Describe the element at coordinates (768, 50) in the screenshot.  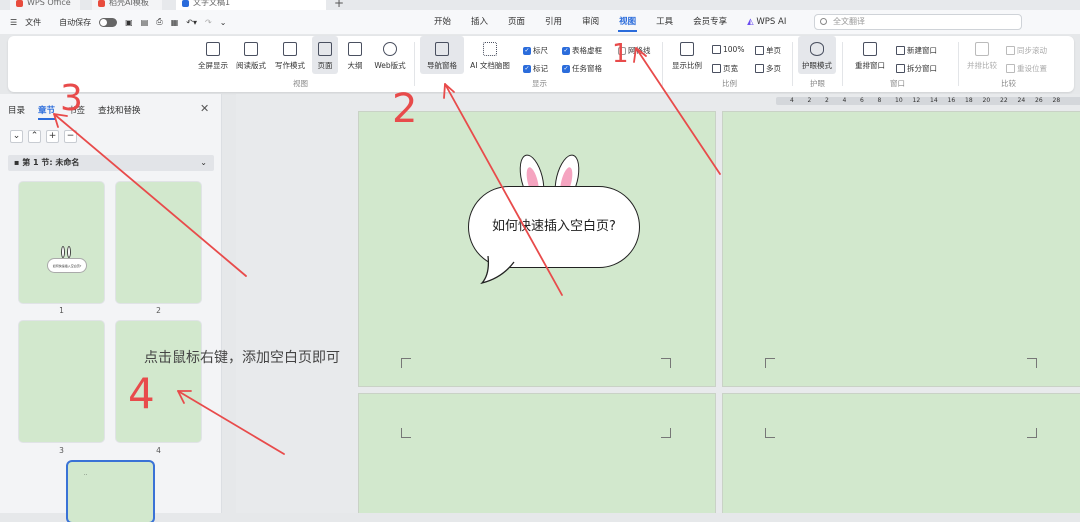
I see `single-page-button: 单页` at that location.